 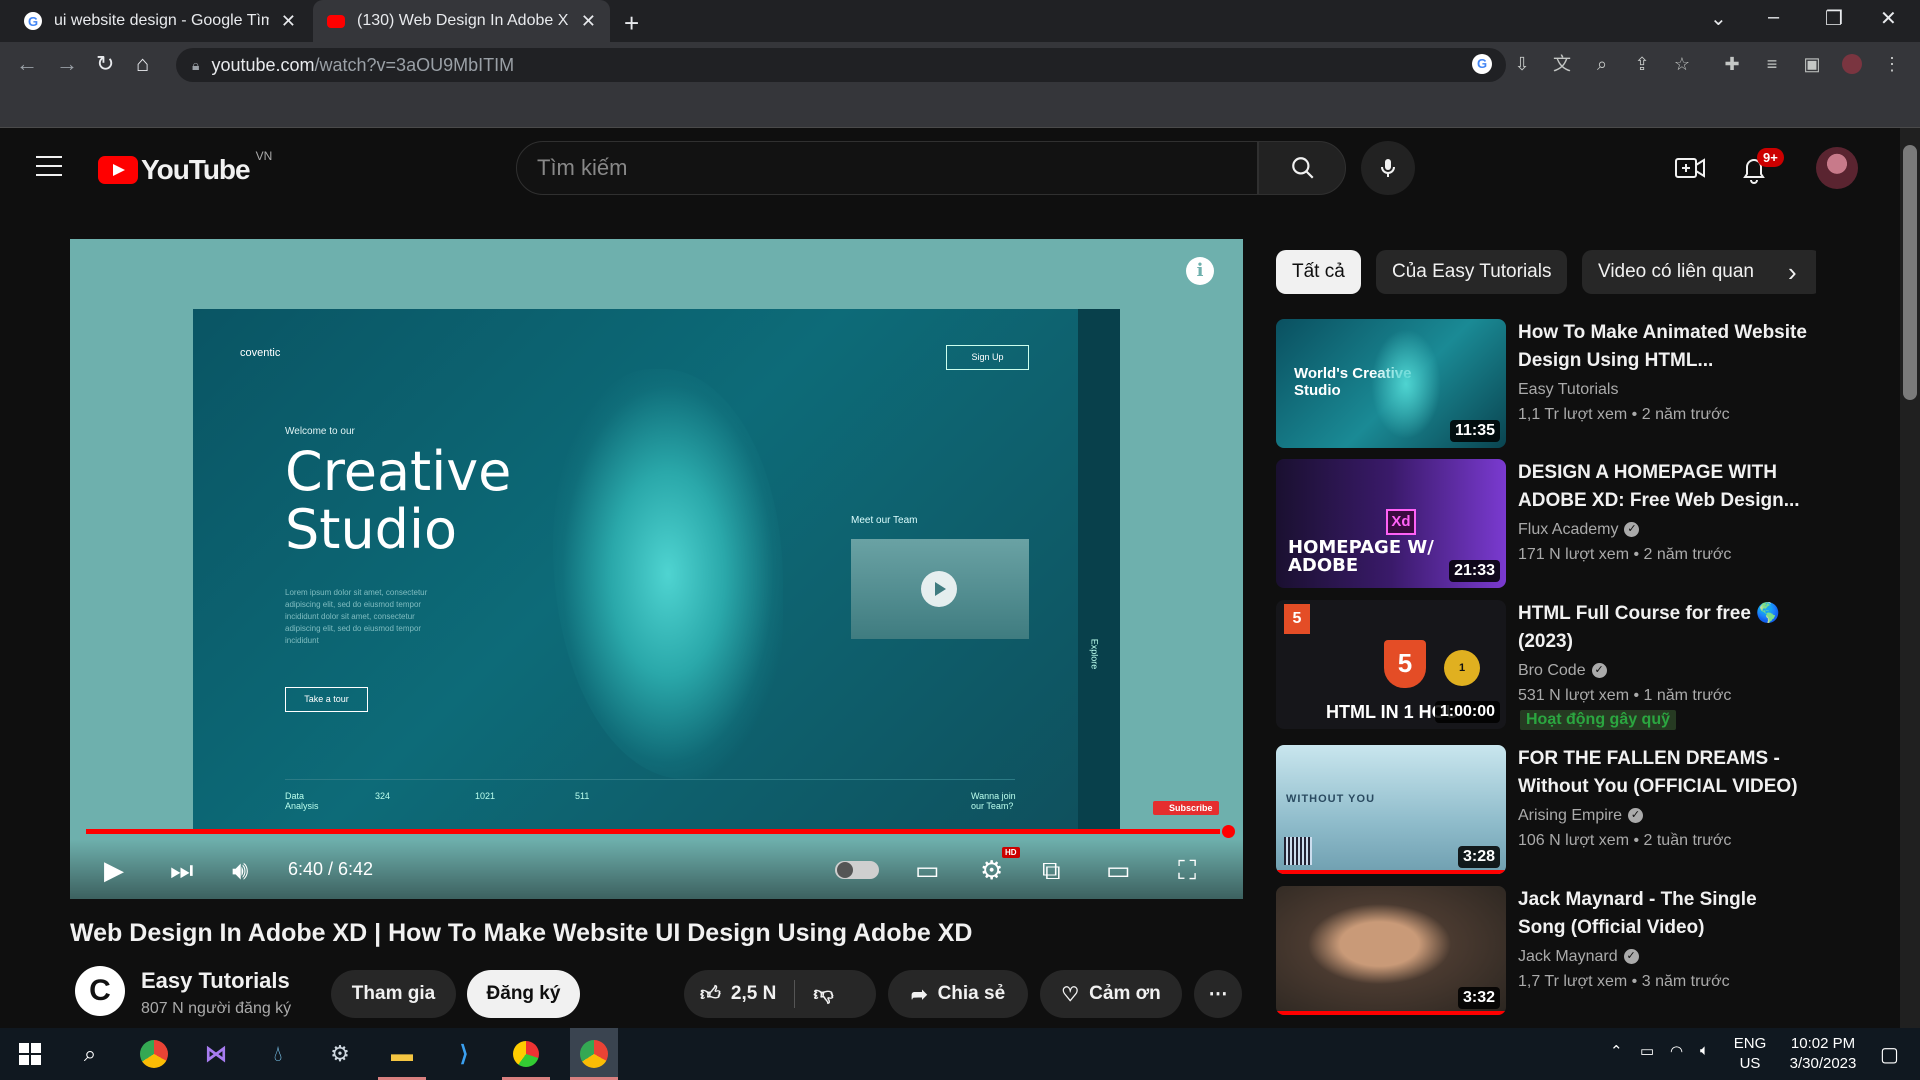 I want to click on search-input: Tìm kiếm, so click(x=887, y=168).